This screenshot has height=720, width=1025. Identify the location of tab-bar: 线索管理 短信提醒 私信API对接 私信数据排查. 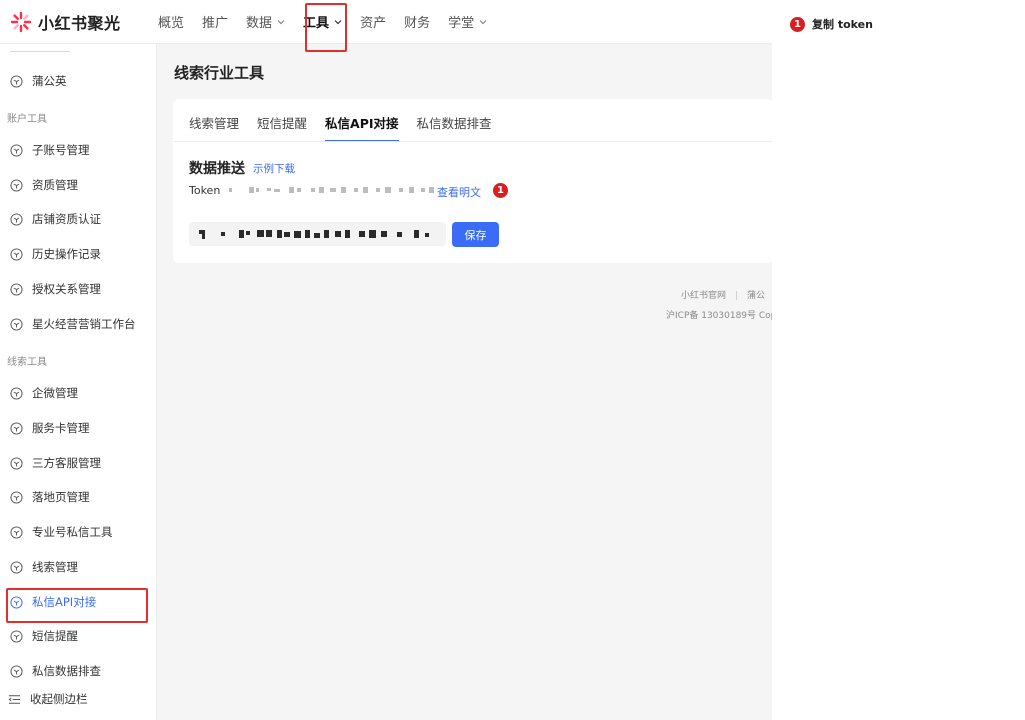
(349, 120).